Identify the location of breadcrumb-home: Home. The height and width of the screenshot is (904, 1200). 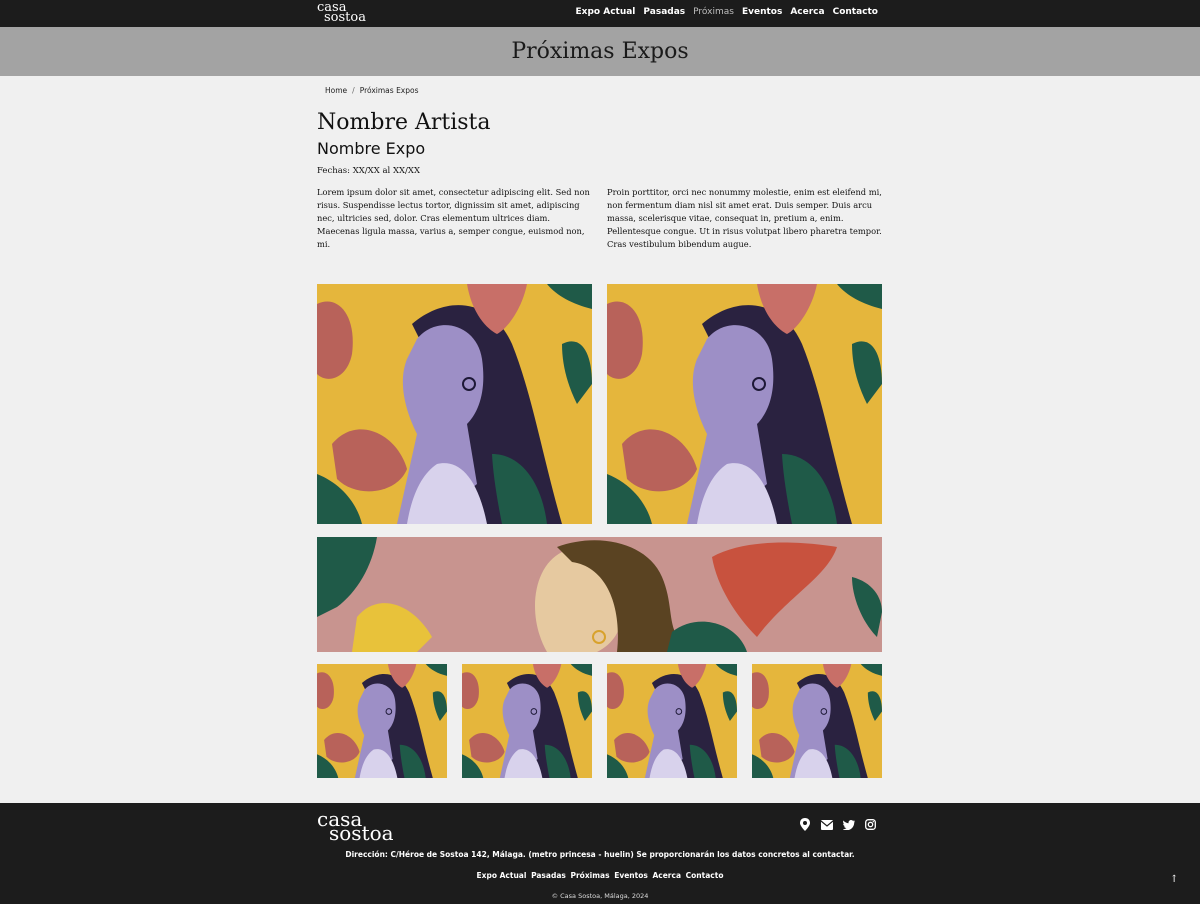
(336, 90).